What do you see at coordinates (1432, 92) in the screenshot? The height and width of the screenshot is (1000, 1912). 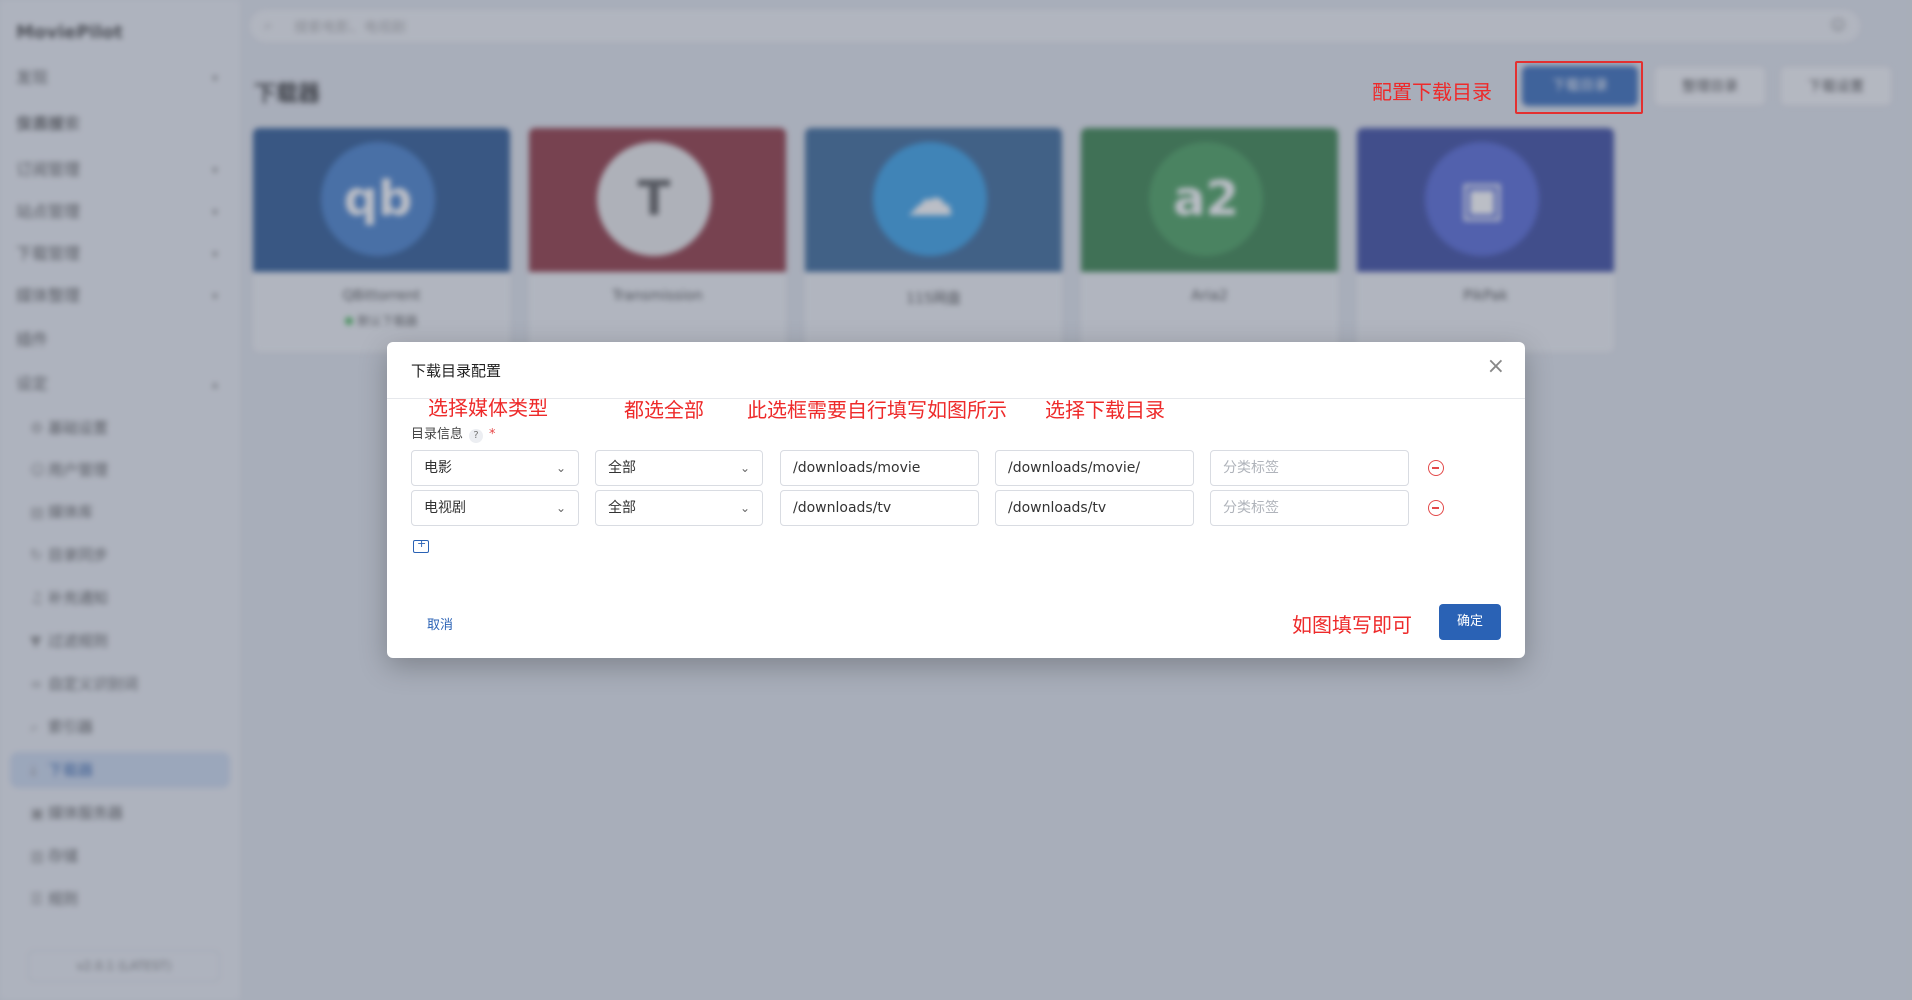 I see `annotation-configure-dir: 配置下载目录` at bounding box center [1432, 92].